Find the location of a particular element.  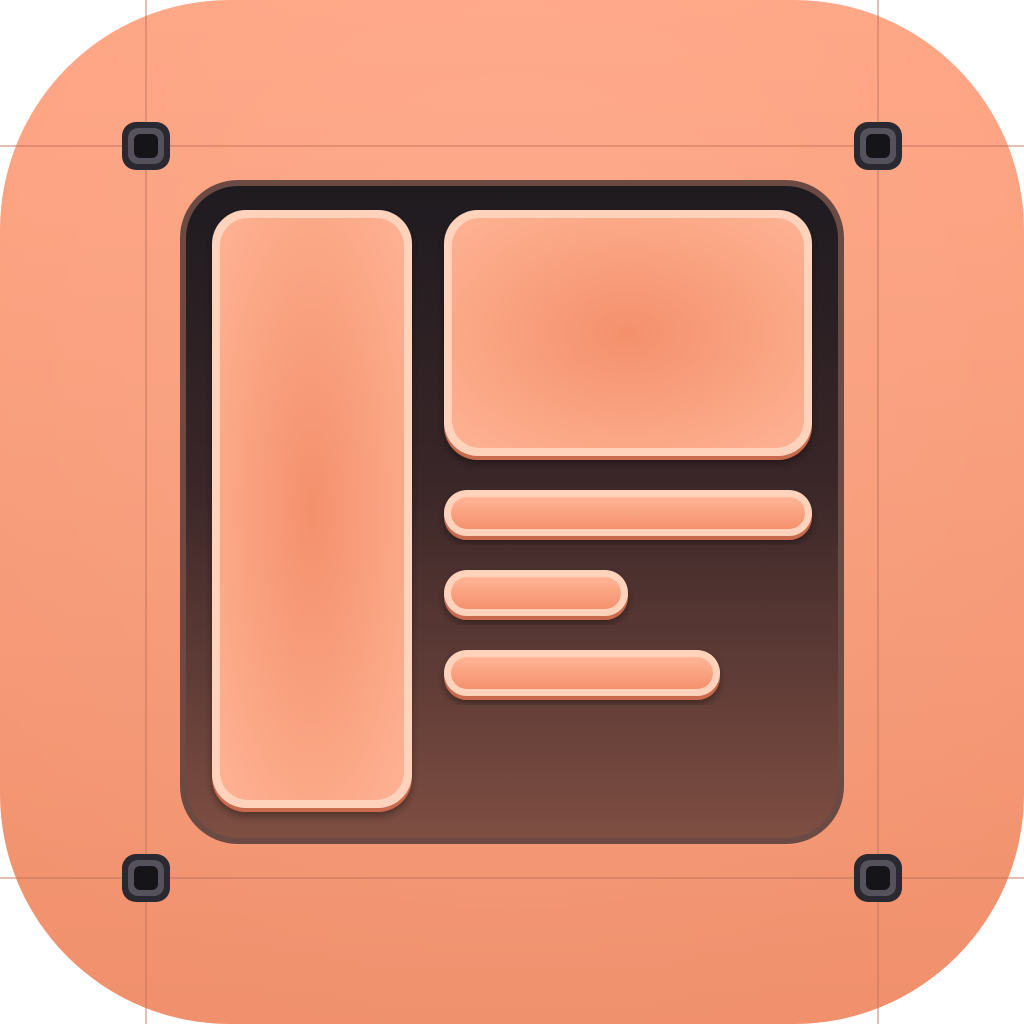

header-tile is located at coordinates (628, 335).